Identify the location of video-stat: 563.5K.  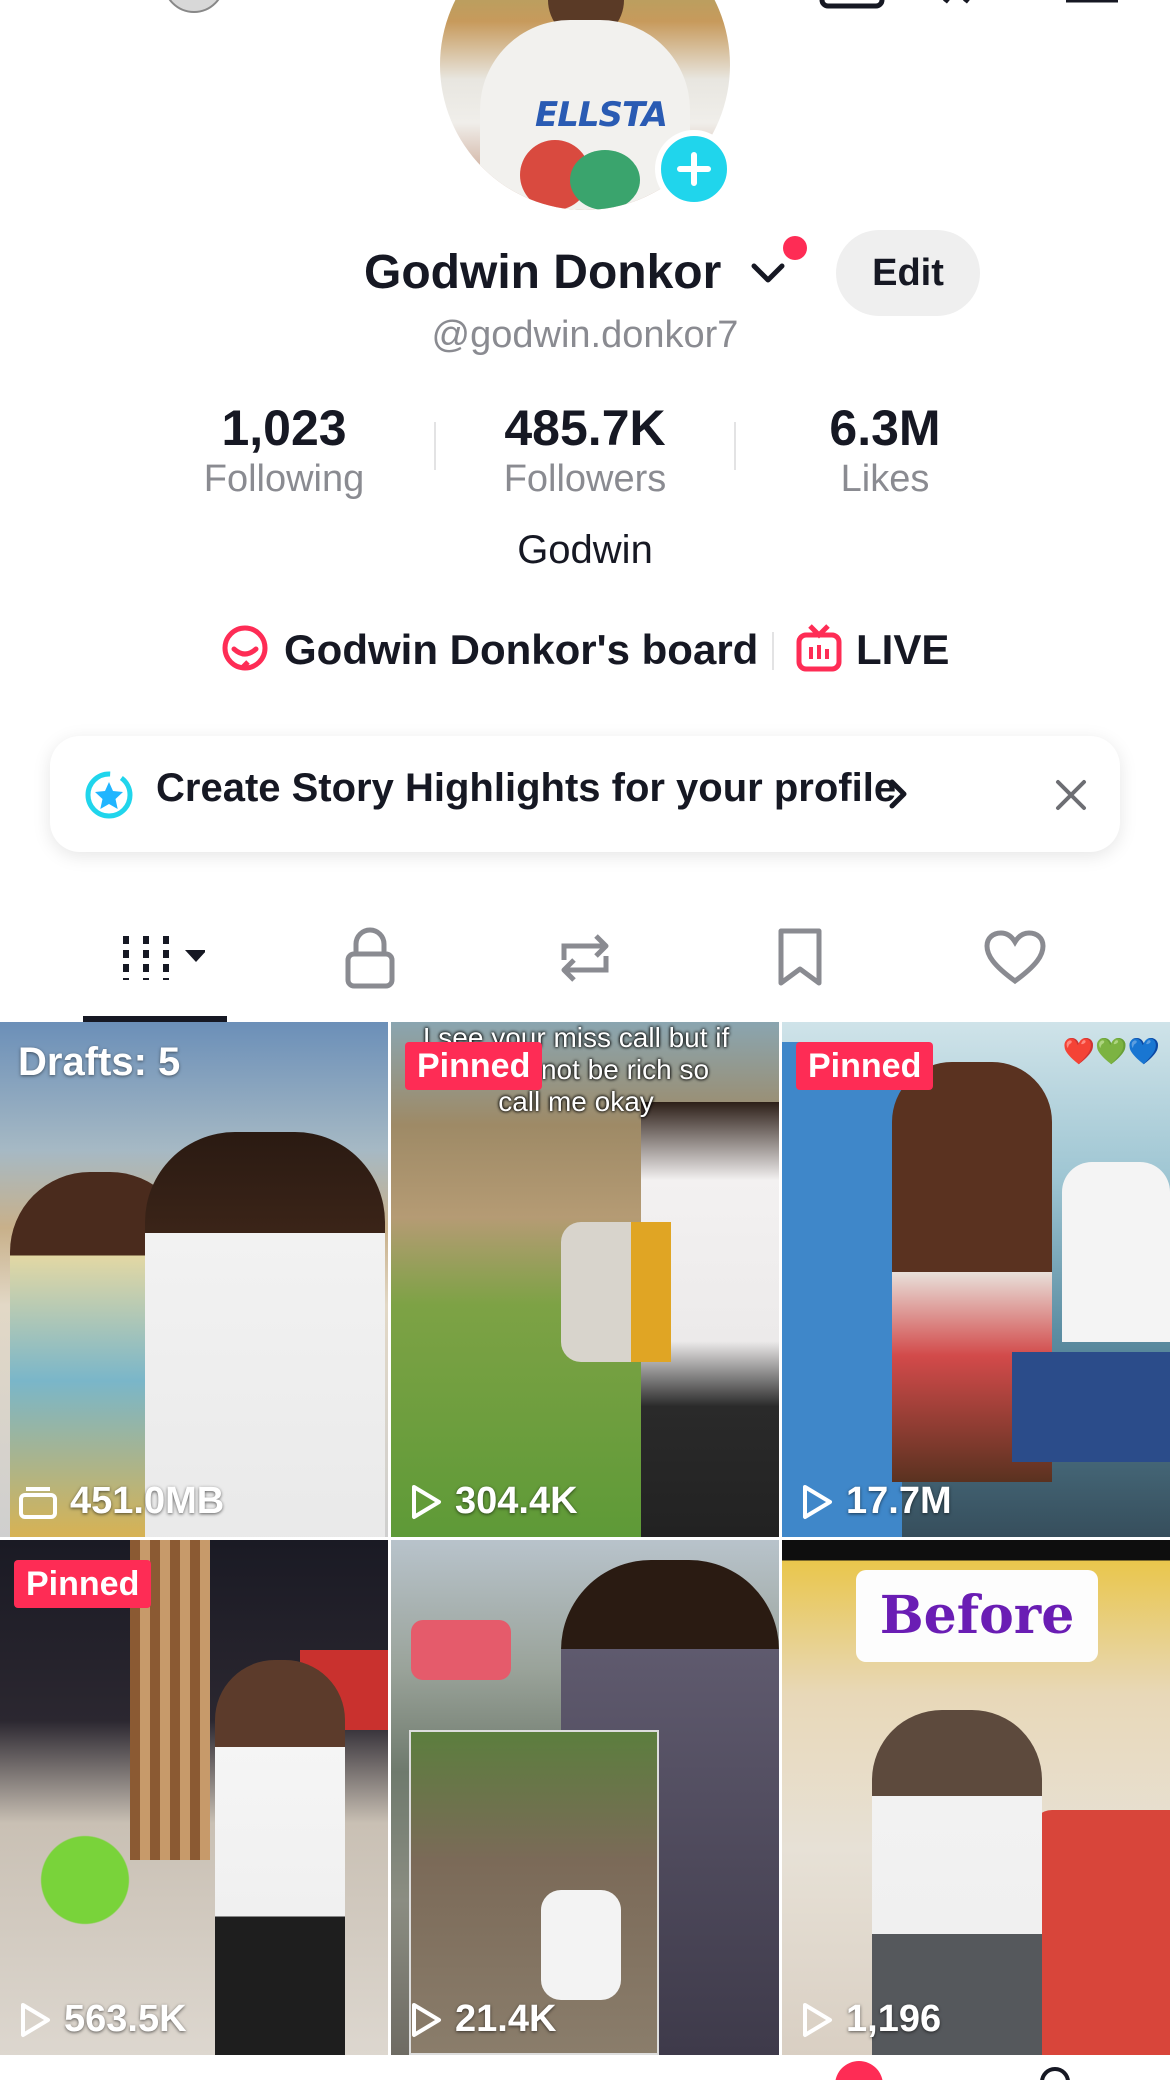
(102, 2019).